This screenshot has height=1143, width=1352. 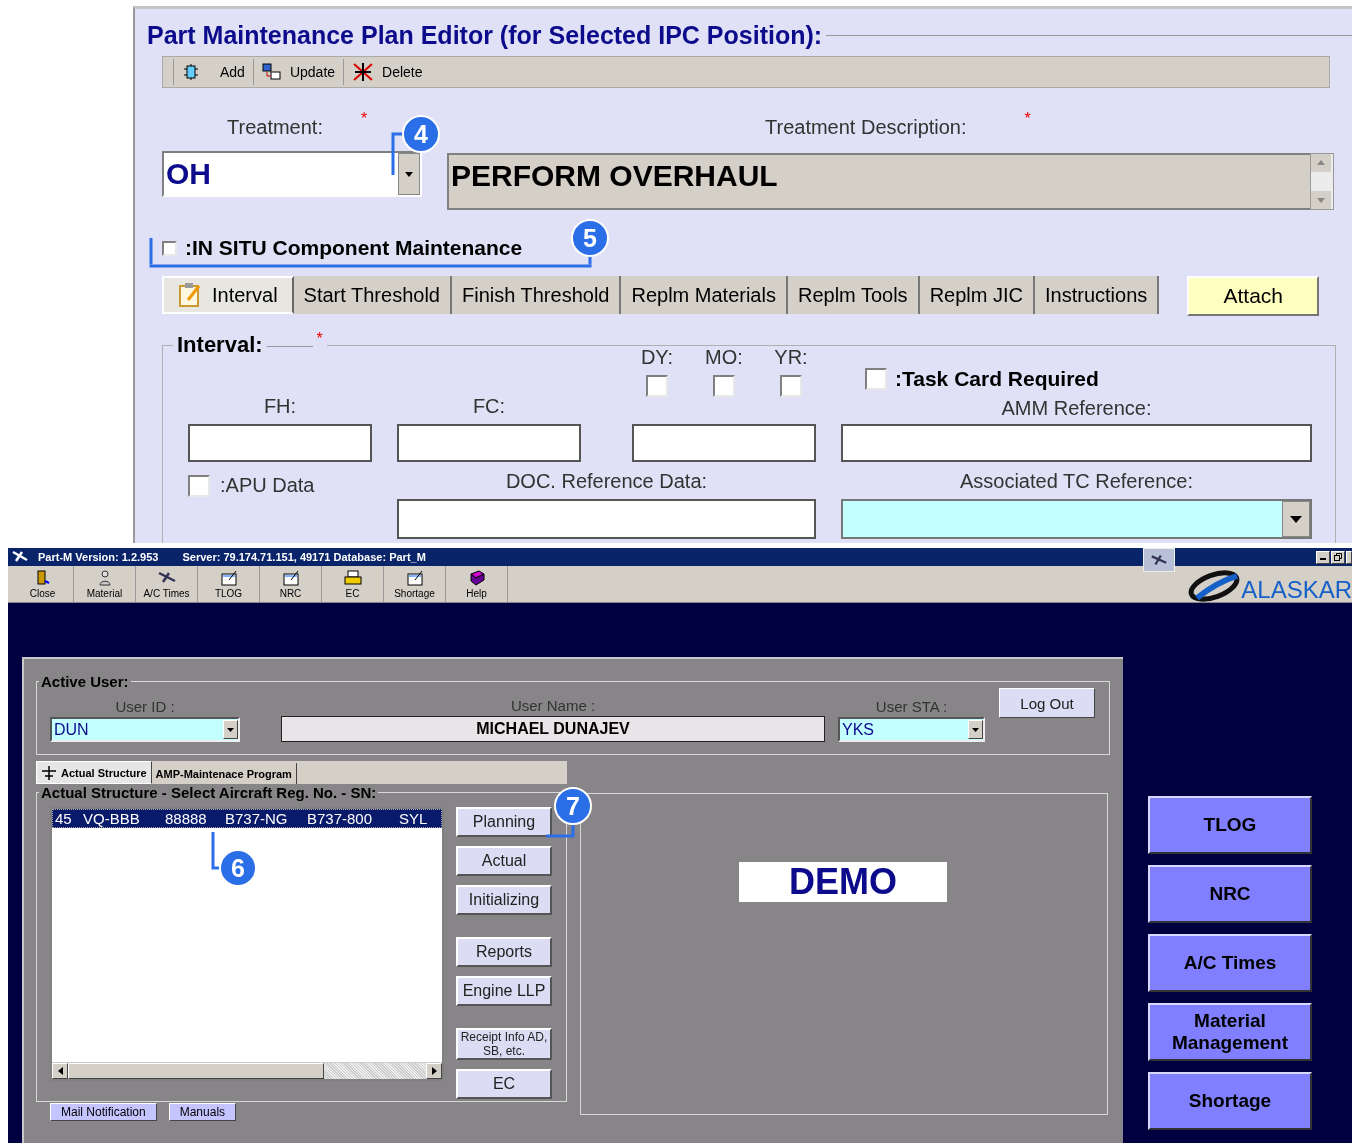 I want to click on action-button: EC, so click(x=504, y=1084).